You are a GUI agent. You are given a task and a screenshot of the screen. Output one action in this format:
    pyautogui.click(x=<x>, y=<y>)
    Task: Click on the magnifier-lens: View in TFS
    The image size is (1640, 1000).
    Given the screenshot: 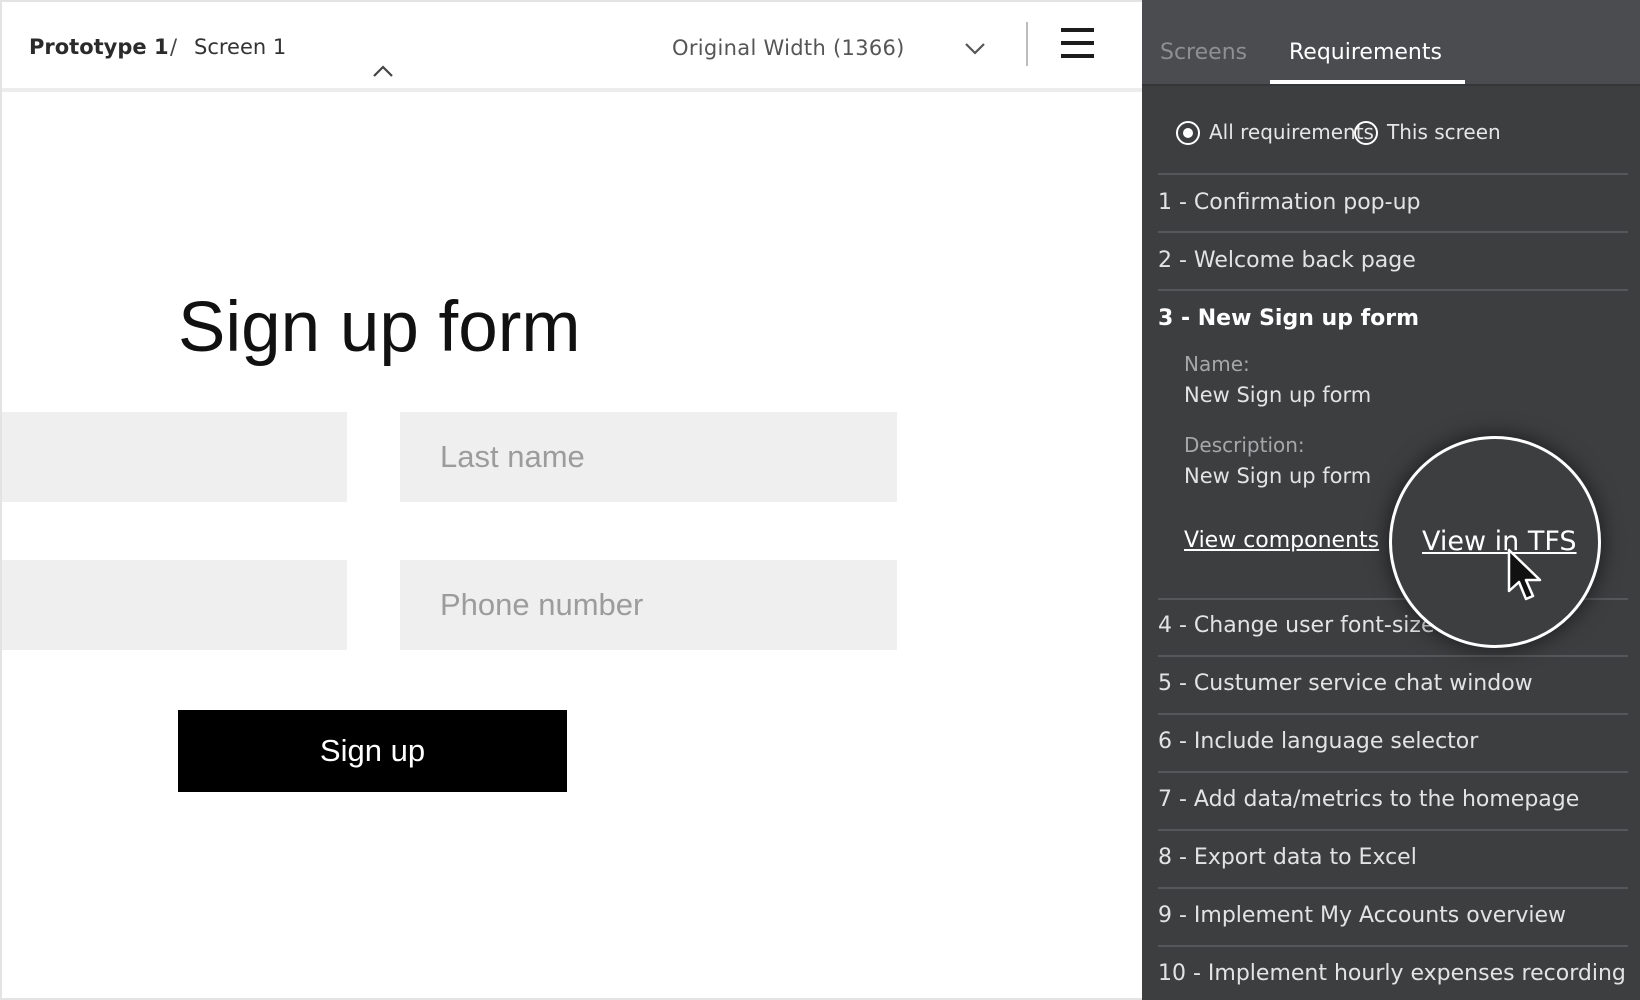 What is the action you would take?
    pyautogui.click(x=1495, y=542)
    